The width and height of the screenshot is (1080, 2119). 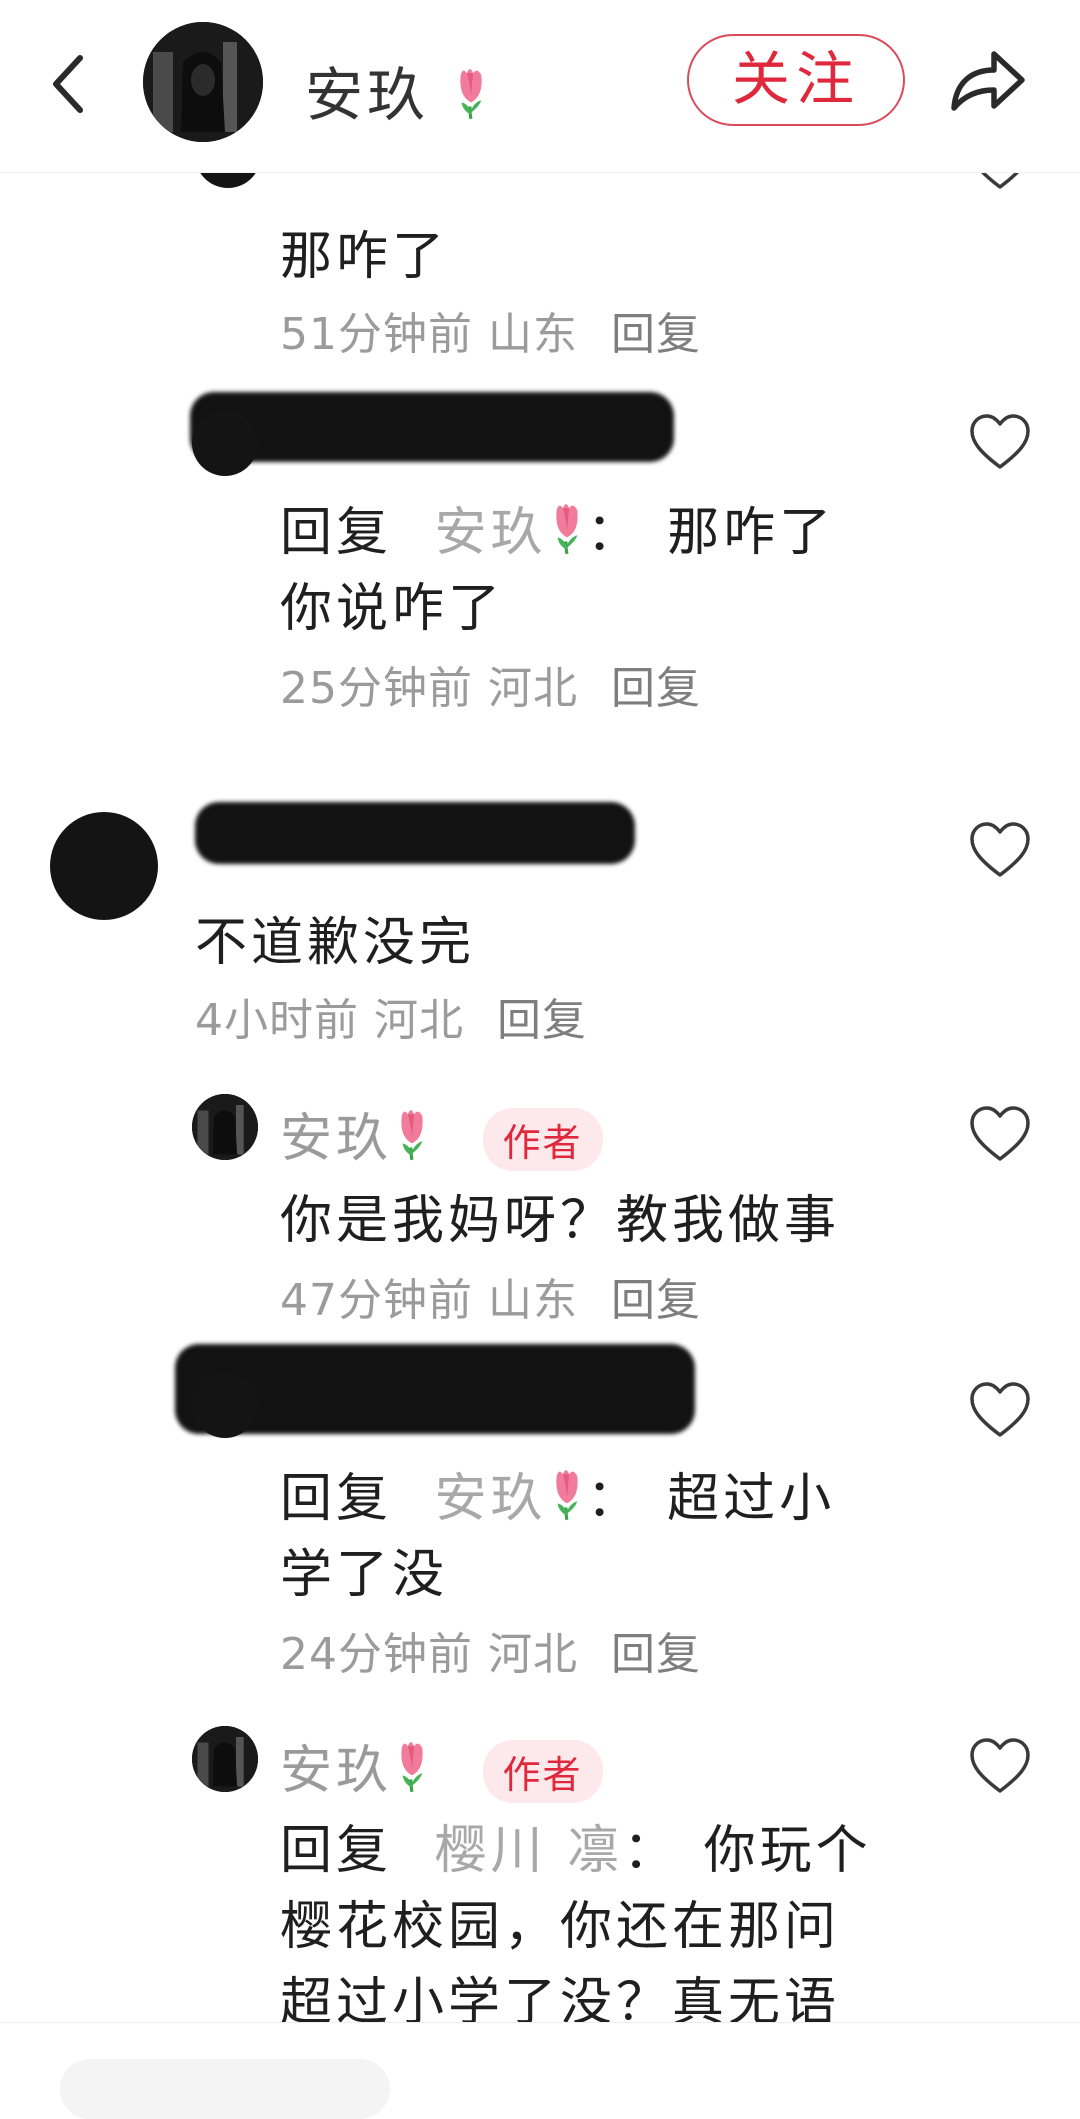 I want to click on share-arrow-icon, so click(x=988, y=81).